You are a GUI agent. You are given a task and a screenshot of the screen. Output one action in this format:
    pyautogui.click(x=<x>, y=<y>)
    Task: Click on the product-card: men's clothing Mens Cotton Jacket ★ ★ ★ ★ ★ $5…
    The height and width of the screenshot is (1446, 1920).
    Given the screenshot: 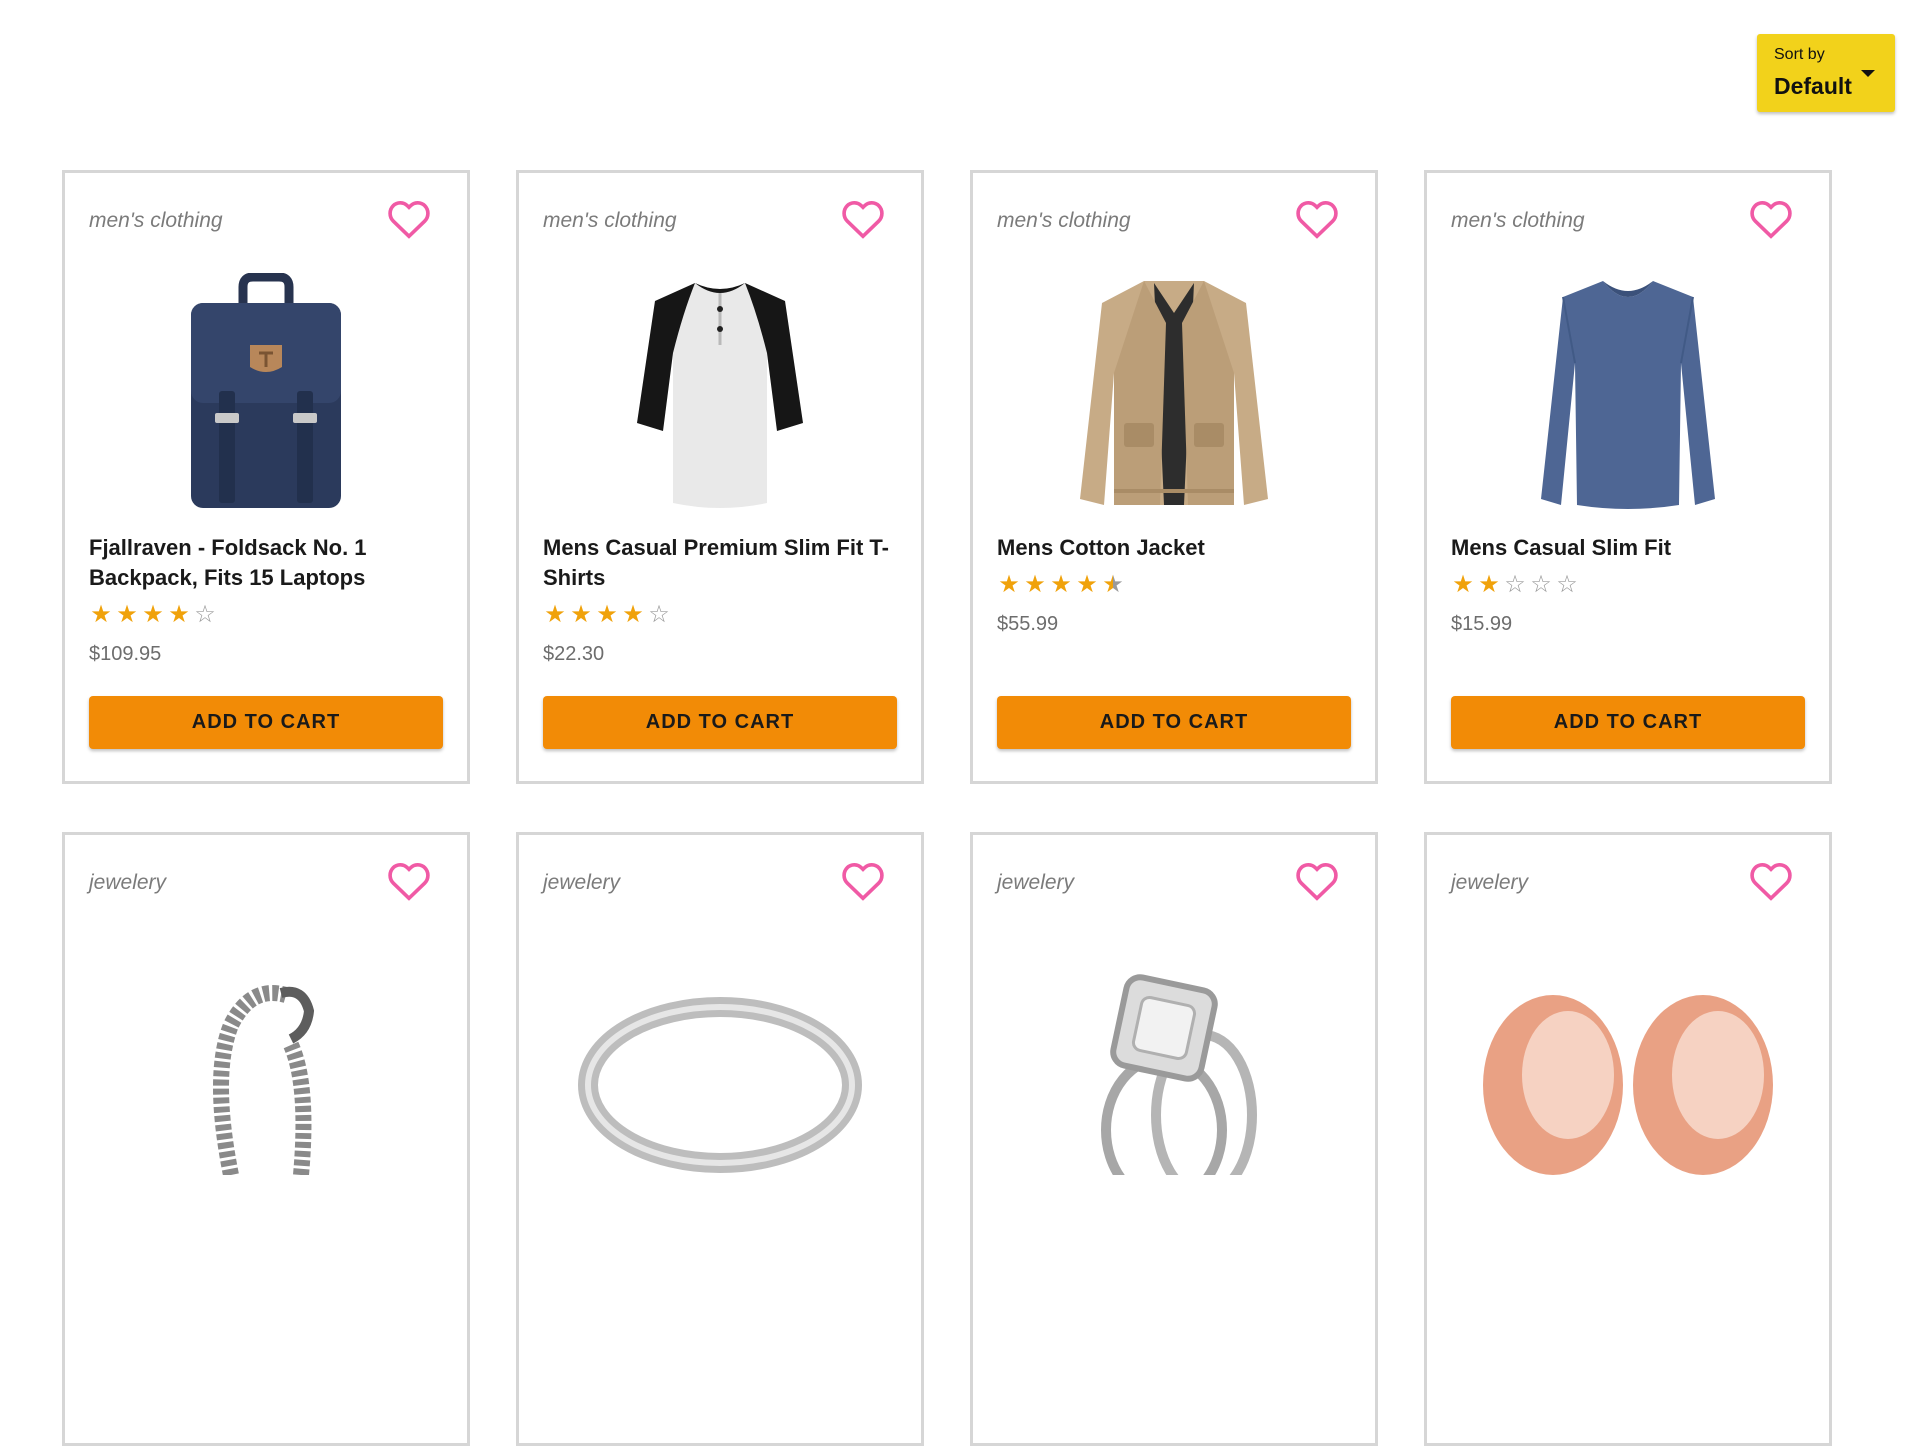 What is the action you would take?
    pyautogui.click(x=1174, y=477)
    